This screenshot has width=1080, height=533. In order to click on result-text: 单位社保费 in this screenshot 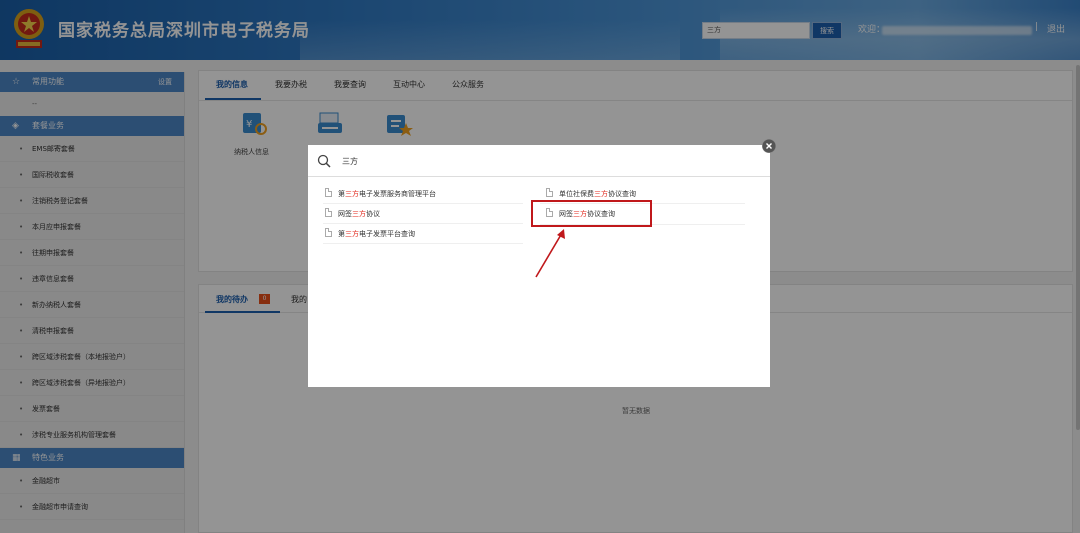, I will do `click(576, 194)`.